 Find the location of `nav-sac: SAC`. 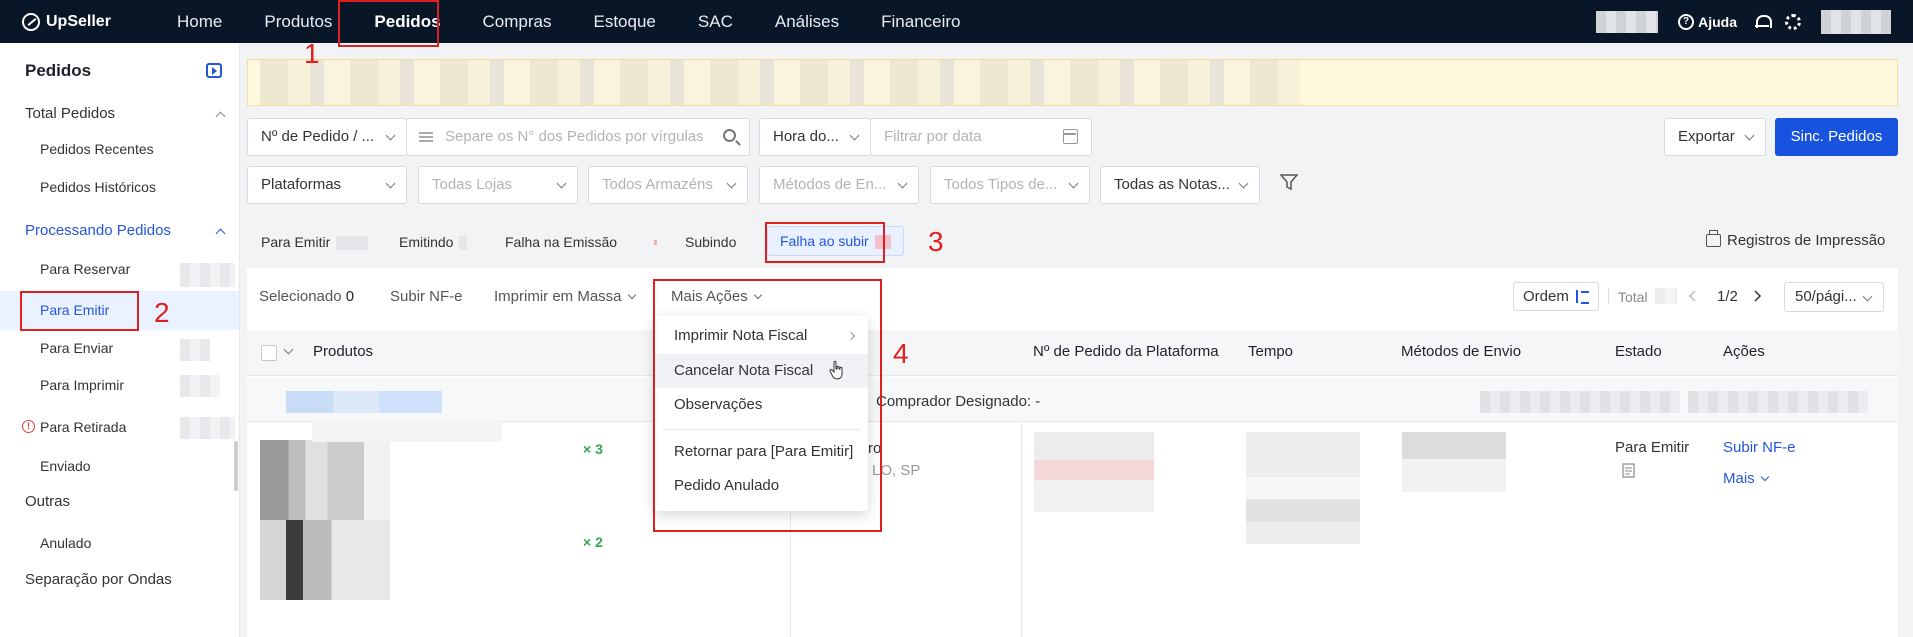

nav-sac: SAC is located at coordinates (715, 21).